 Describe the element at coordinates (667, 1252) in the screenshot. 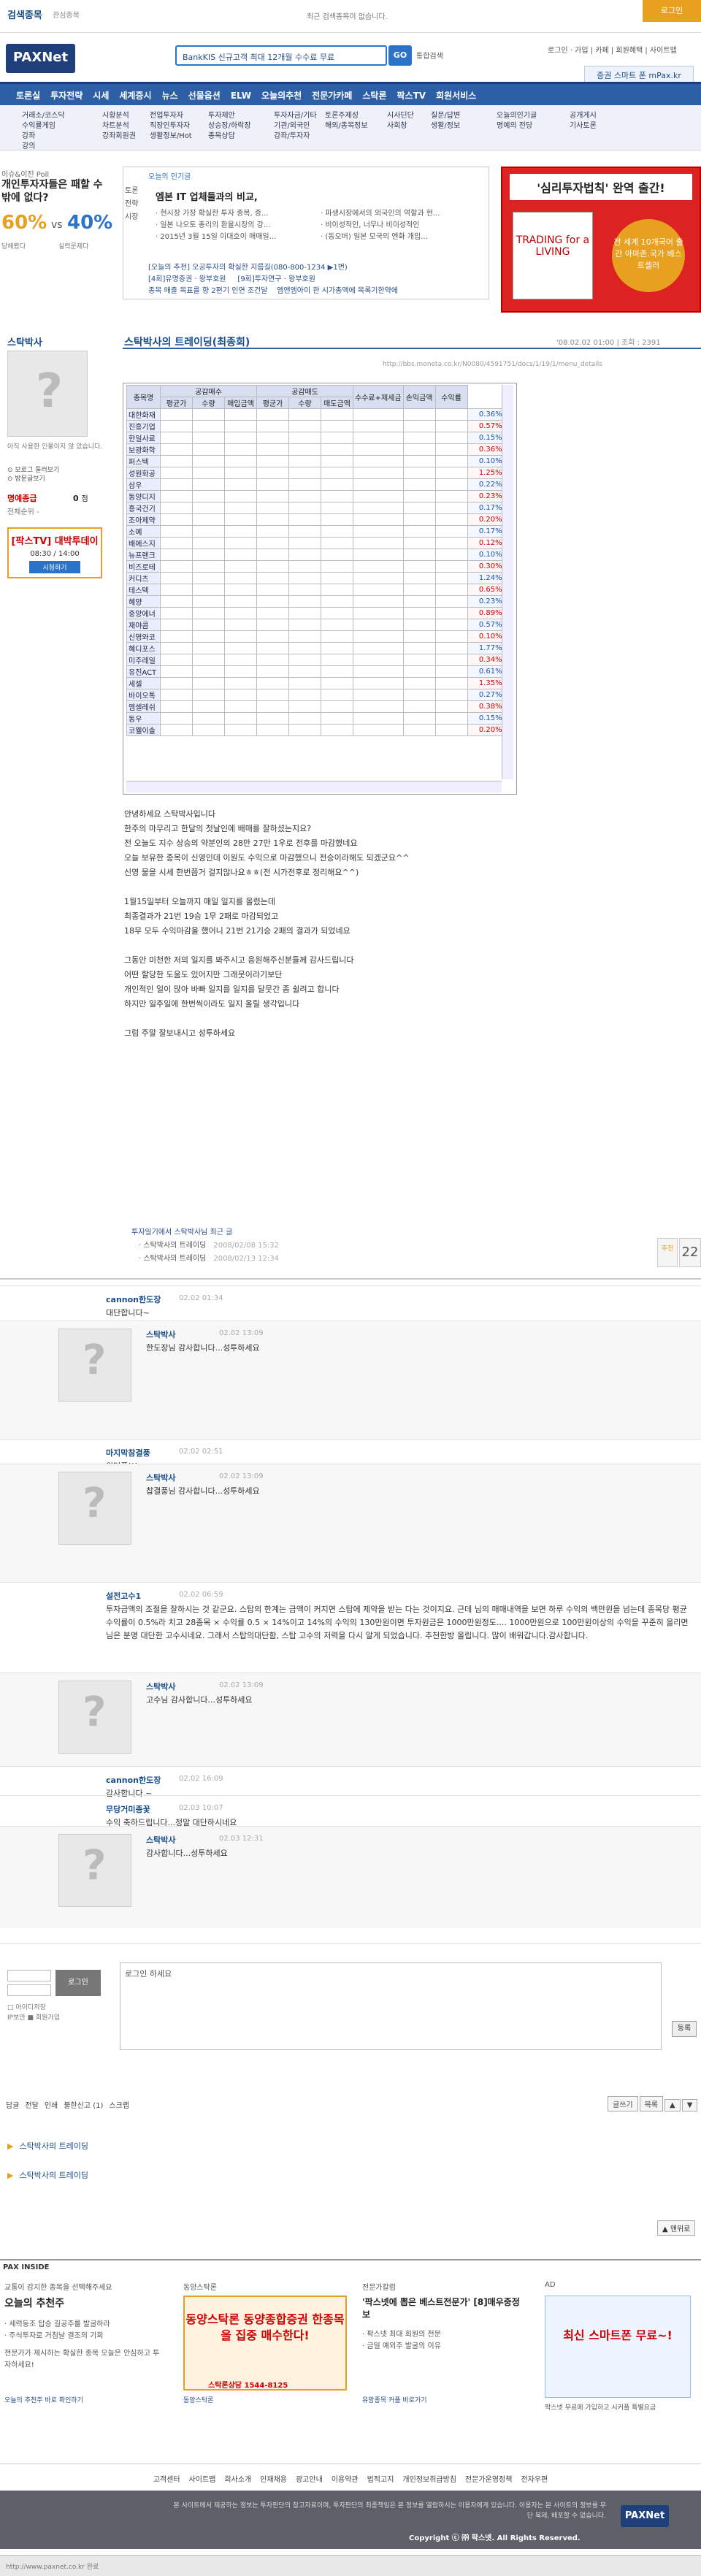

I see `recommend-icon: 추천` at that location.